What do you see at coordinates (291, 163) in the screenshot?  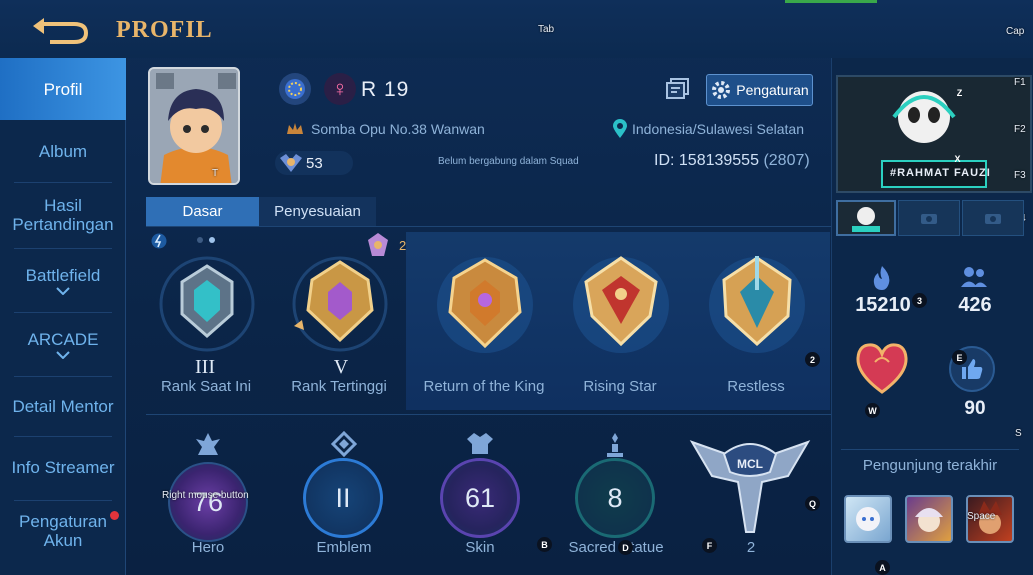 I see `level-wings-icon` at bounding box center [291, 163].